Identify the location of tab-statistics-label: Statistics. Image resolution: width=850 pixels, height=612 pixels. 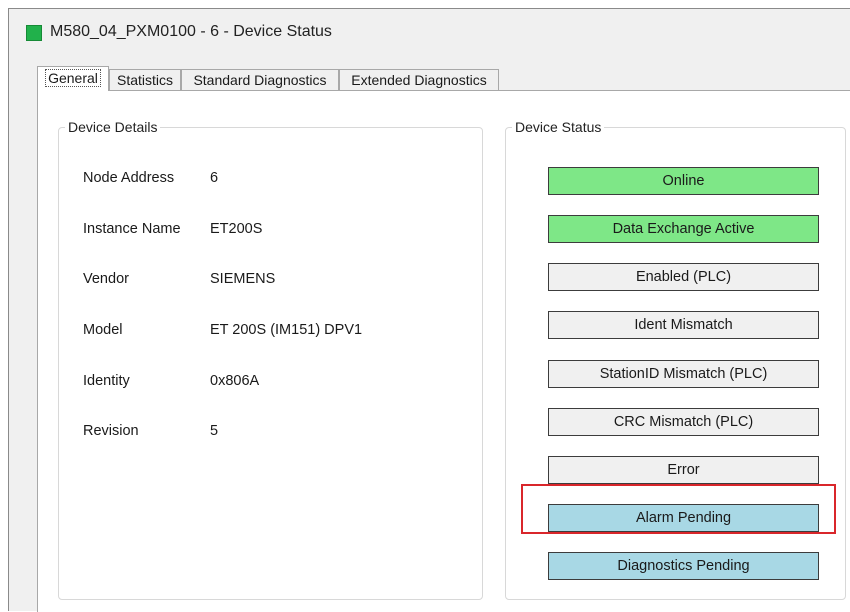
(144, 80).